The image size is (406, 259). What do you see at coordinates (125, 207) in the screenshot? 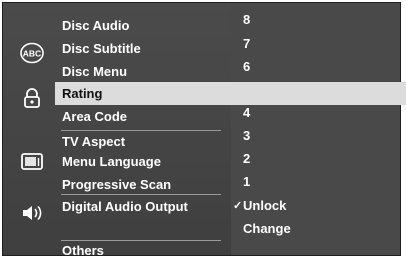
I see `menu-item-digital-audio-output: Digital Audio Output` at bounding box center [125, 207].